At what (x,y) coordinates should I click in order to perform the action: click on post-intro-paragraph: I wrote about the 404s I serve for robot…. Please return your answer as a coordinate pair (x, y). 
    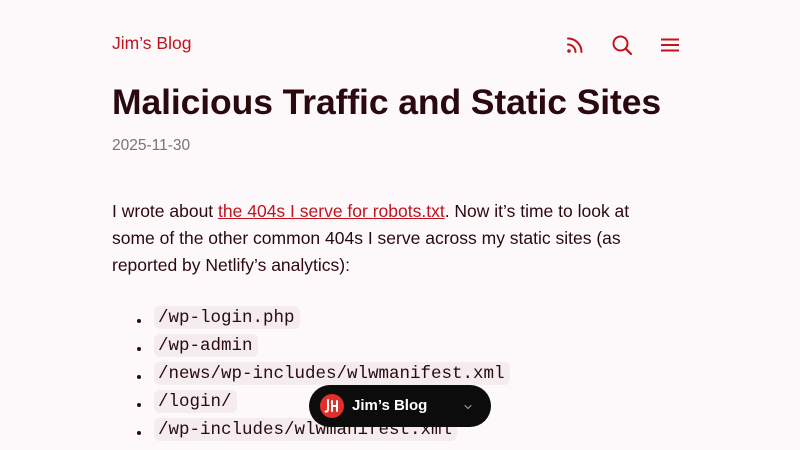
    Looking at the image, I should click on (392, 238).